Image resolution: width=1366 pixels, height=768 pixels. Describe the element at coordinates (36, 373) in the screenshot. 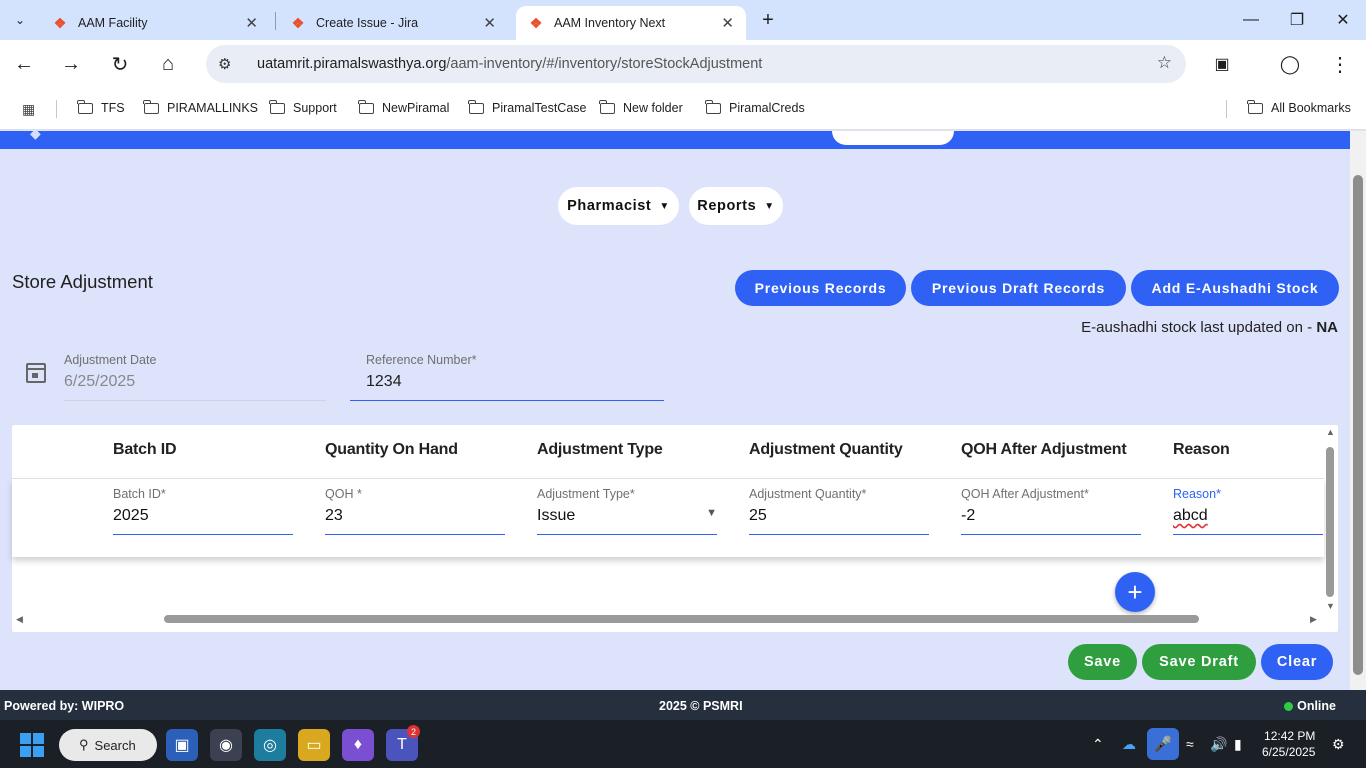

I see `calendar-icon` at that location.